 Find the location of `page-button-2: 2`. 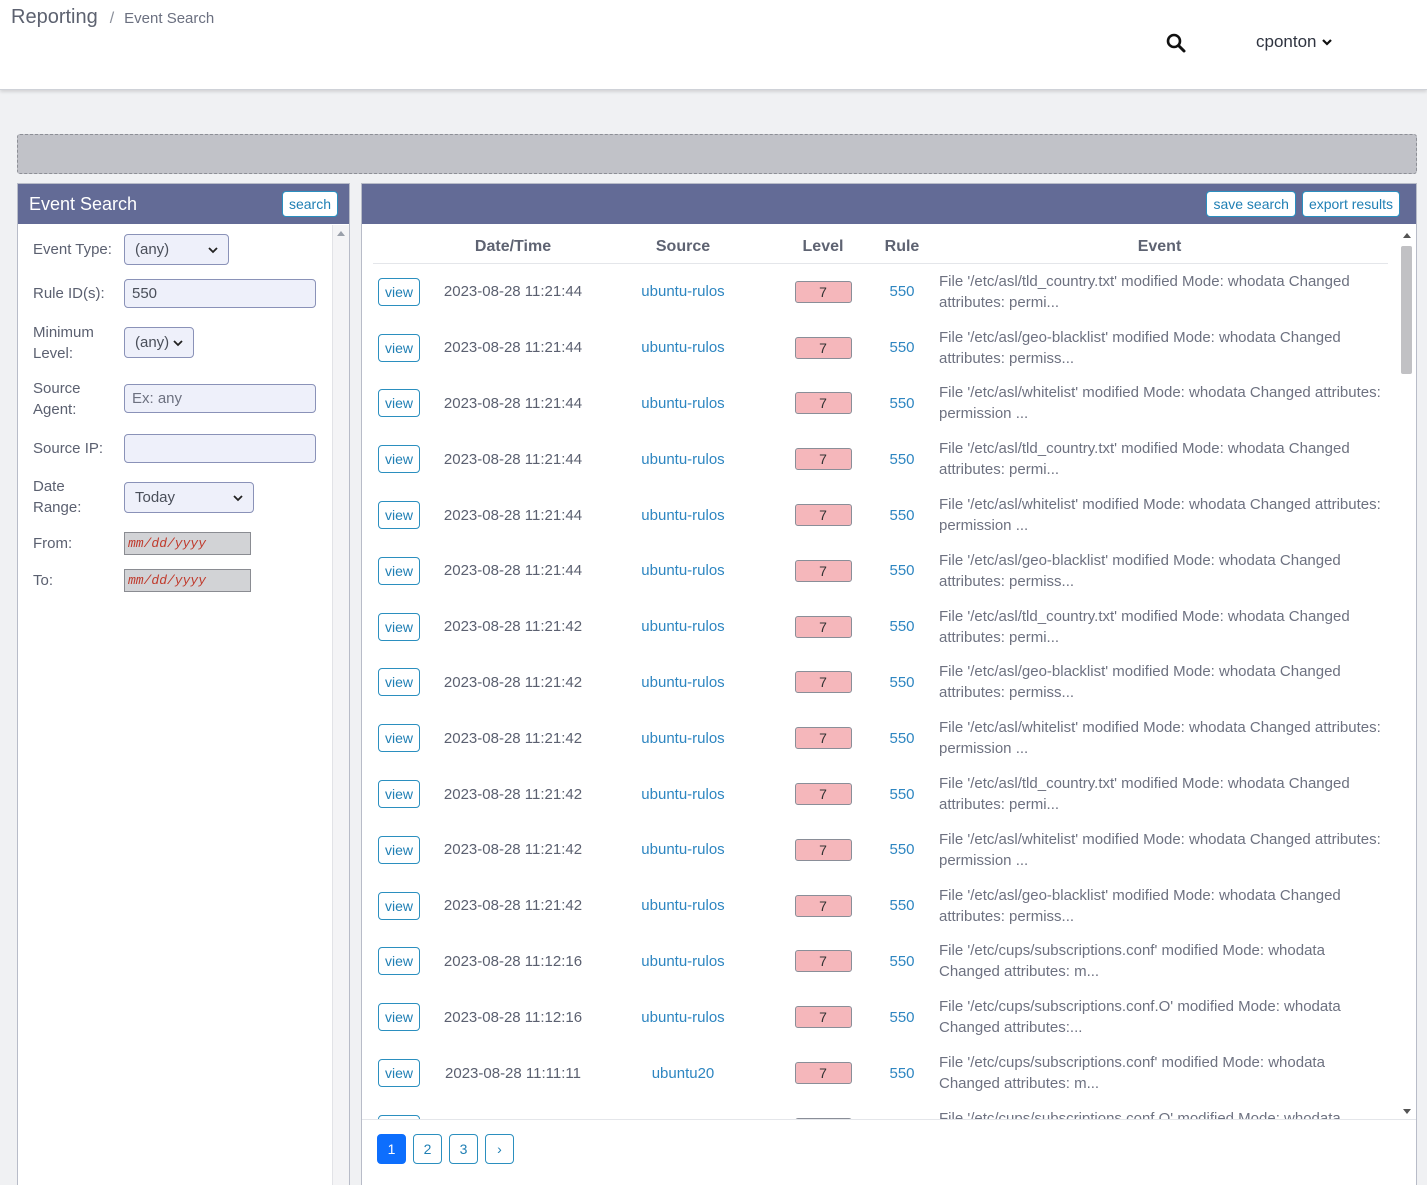

page-button-2: 2 is located at coordinates (427, 1149).